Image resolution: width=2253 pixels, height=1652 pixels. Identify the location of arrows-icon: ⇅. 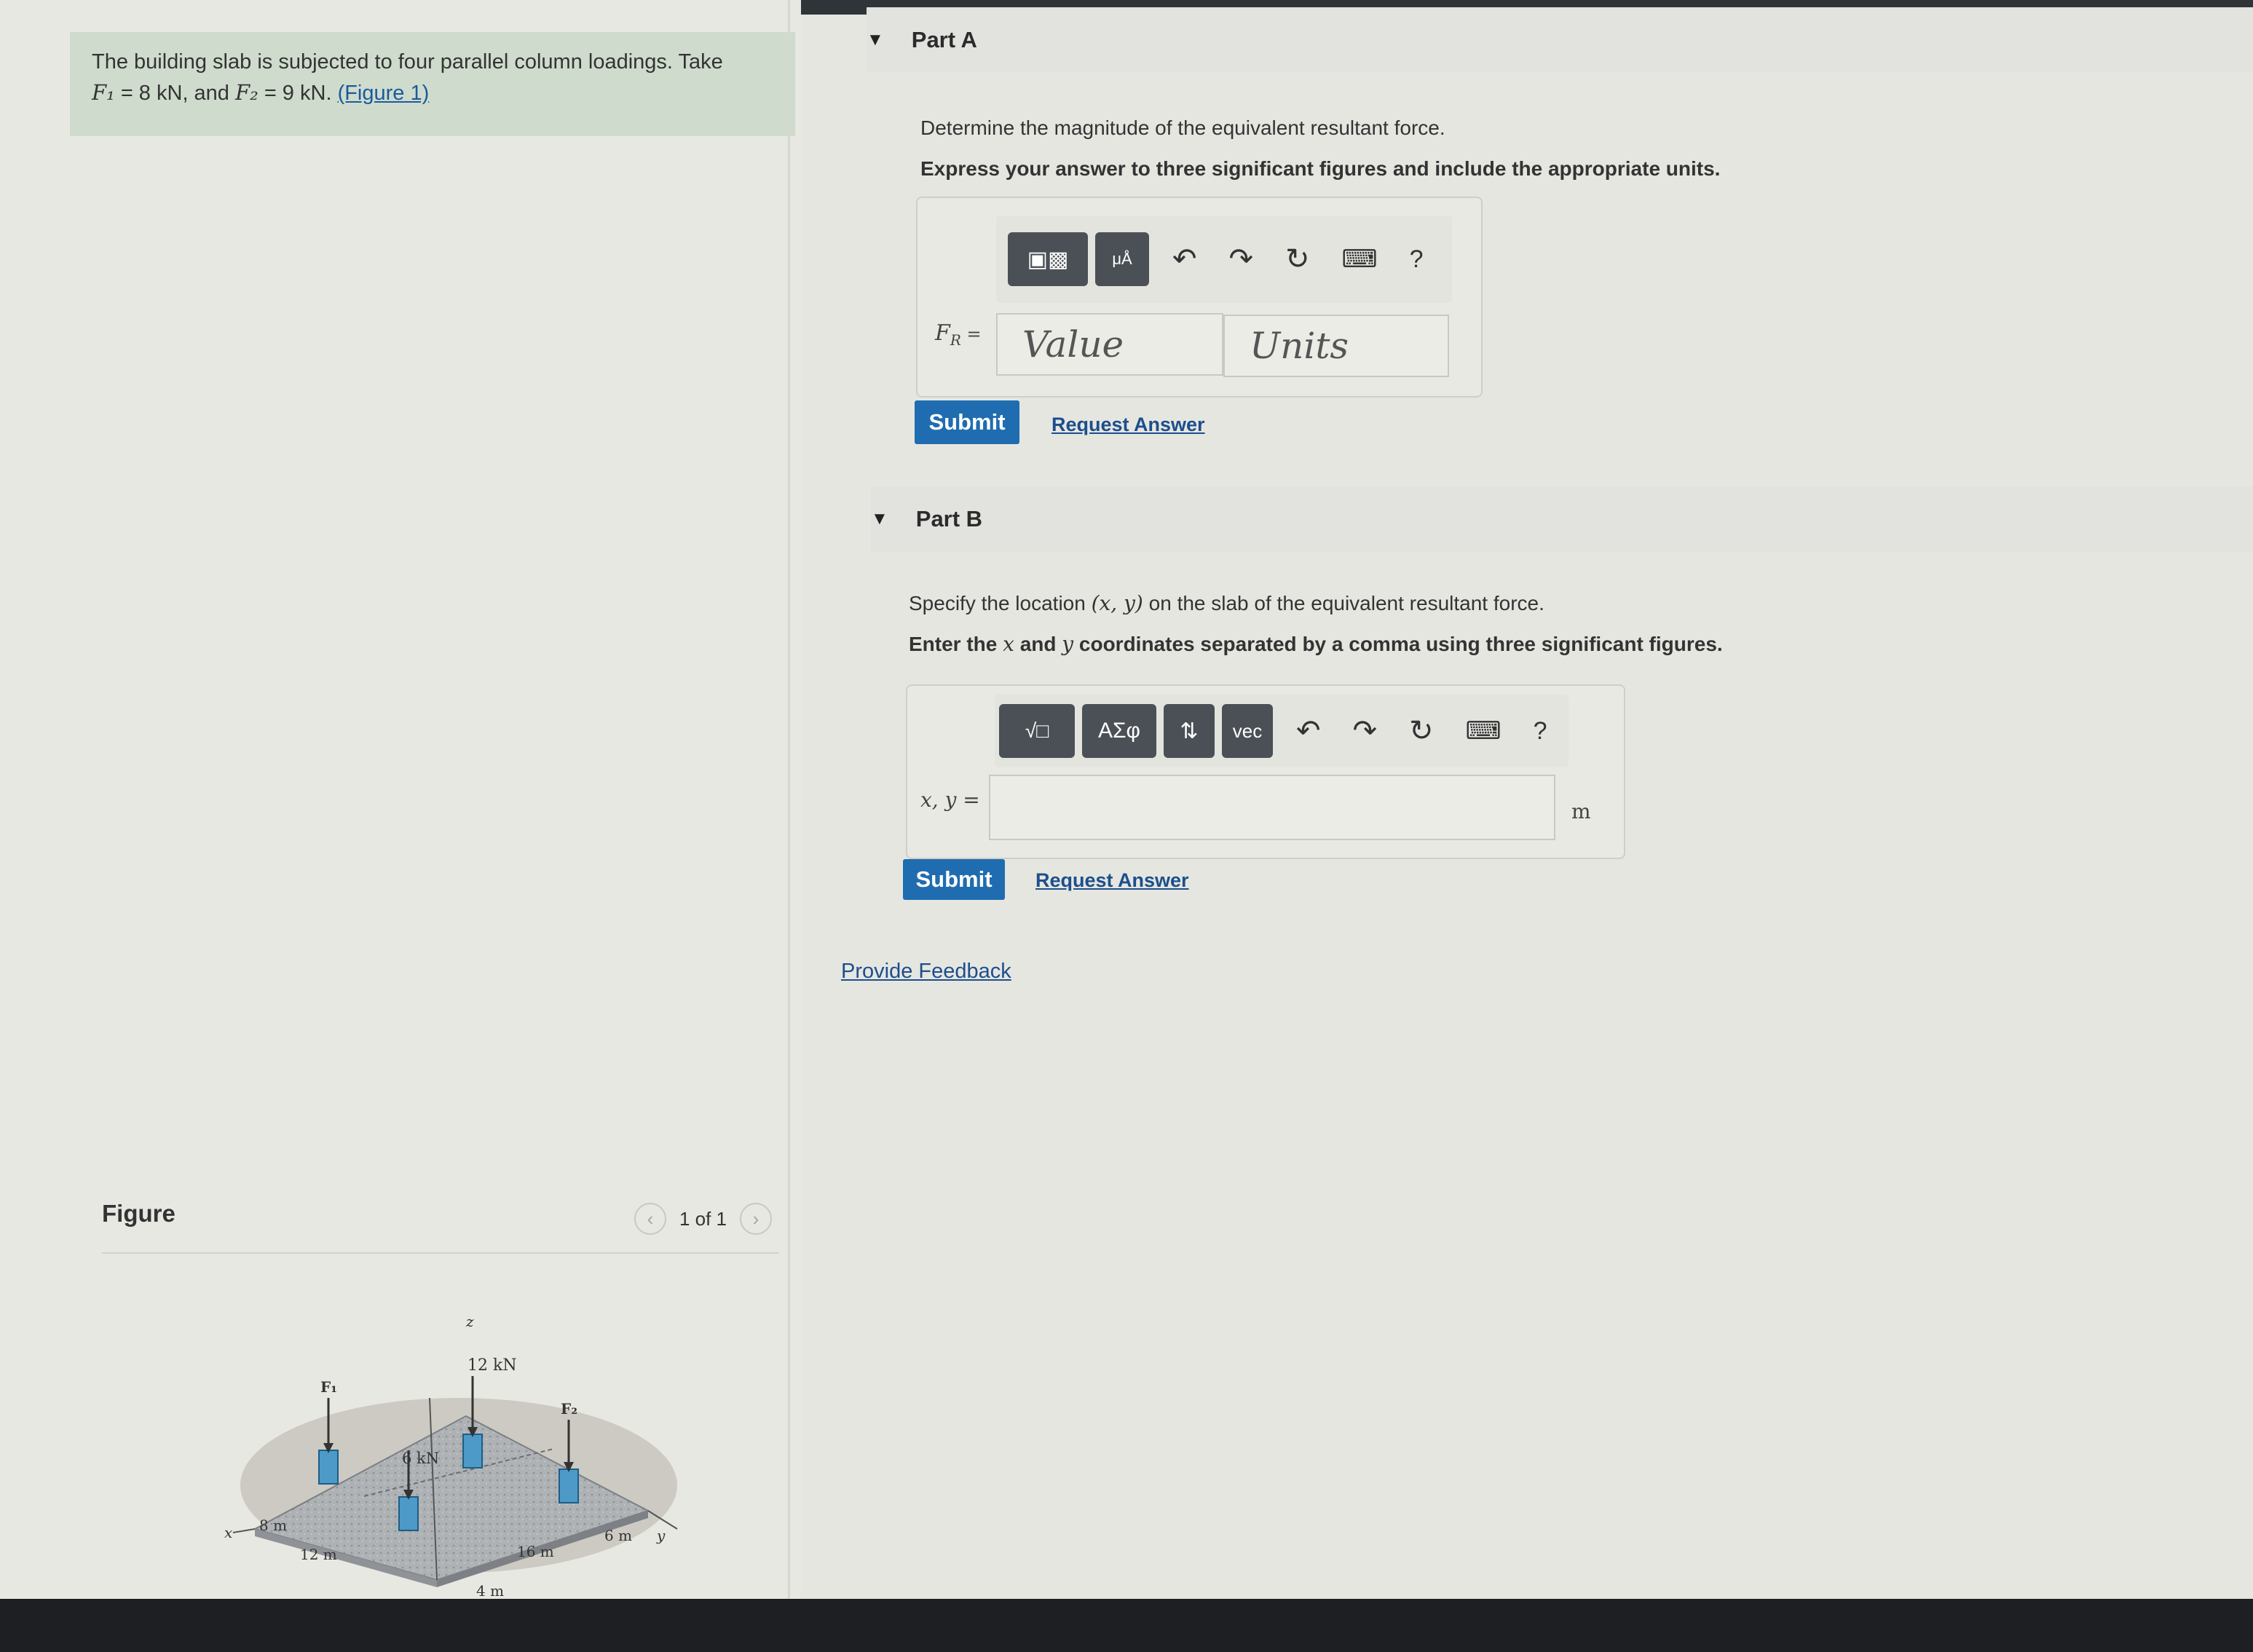
(1189, 731).